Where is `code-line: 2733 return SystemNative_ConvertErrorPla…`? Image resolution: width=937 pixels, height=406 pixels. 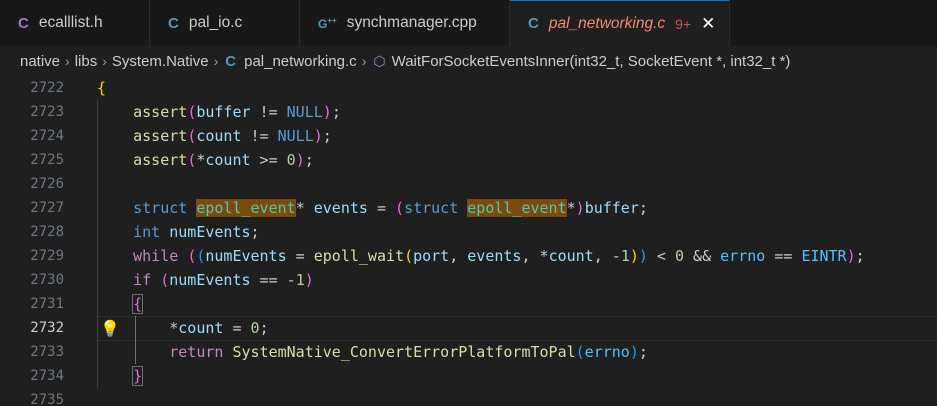 code-line: 2733 return SystemNative_ConvertErrorPla… is located at coordinates (468, 352).